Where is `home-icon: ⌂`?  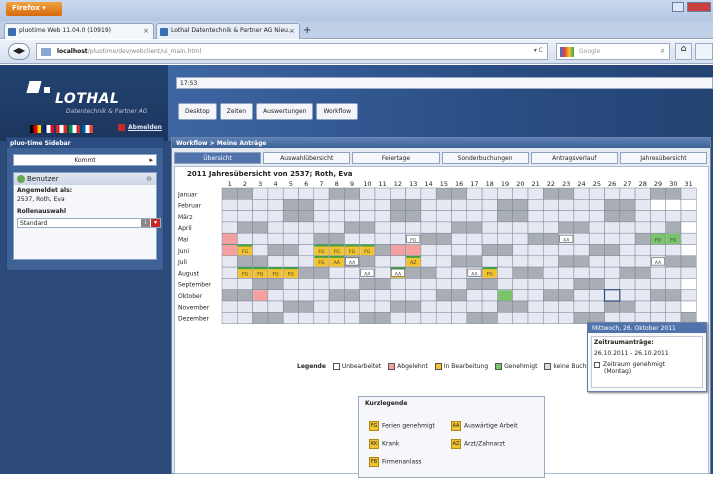 home-icon: ⌂ is located at coordinates (683, 51).